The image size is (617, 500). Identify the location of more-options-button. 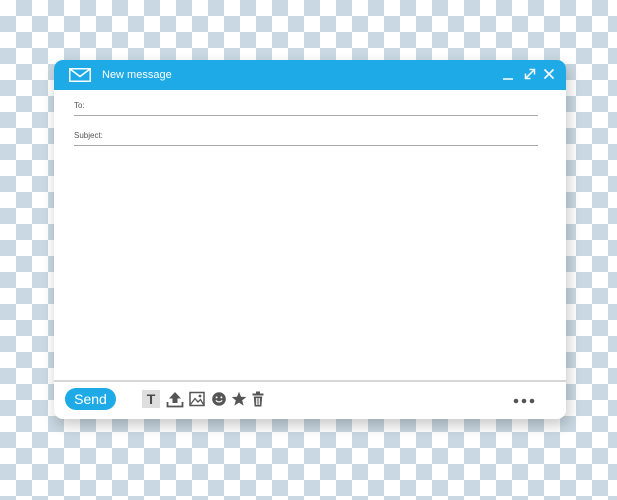
(525, 400).